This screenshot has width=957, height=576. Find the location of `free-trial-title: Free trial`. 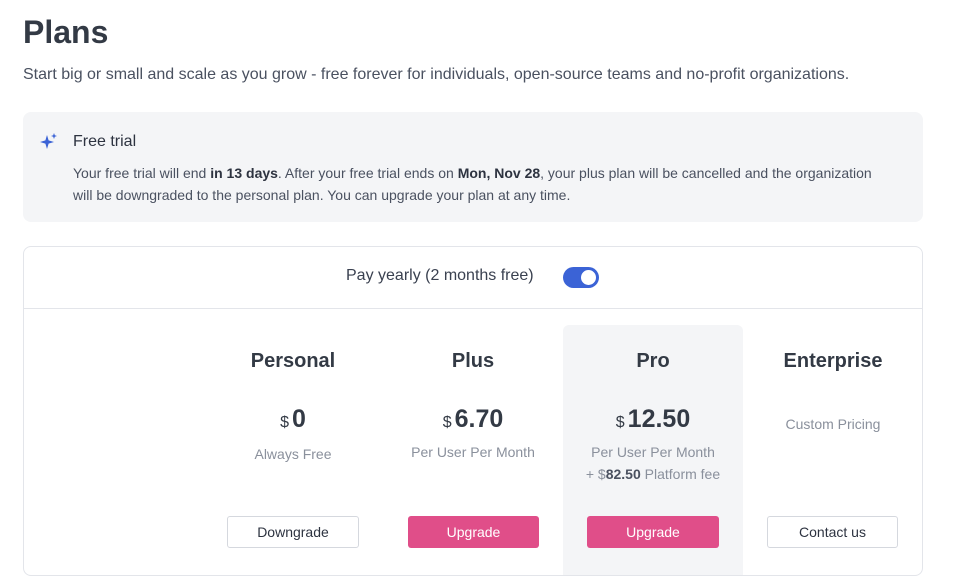

free-trial-title: Free trial is located at coordinates (105, 141).